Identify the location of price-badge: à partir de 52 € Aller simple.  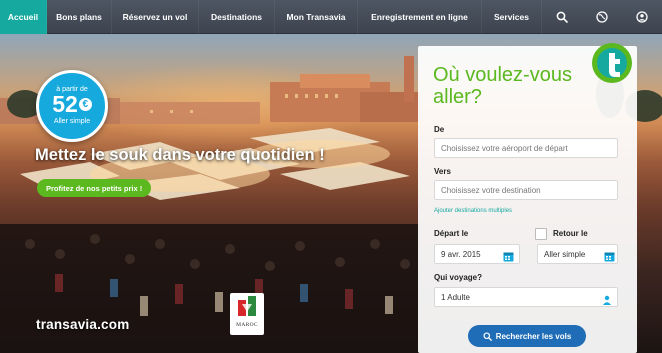
(72, 106).